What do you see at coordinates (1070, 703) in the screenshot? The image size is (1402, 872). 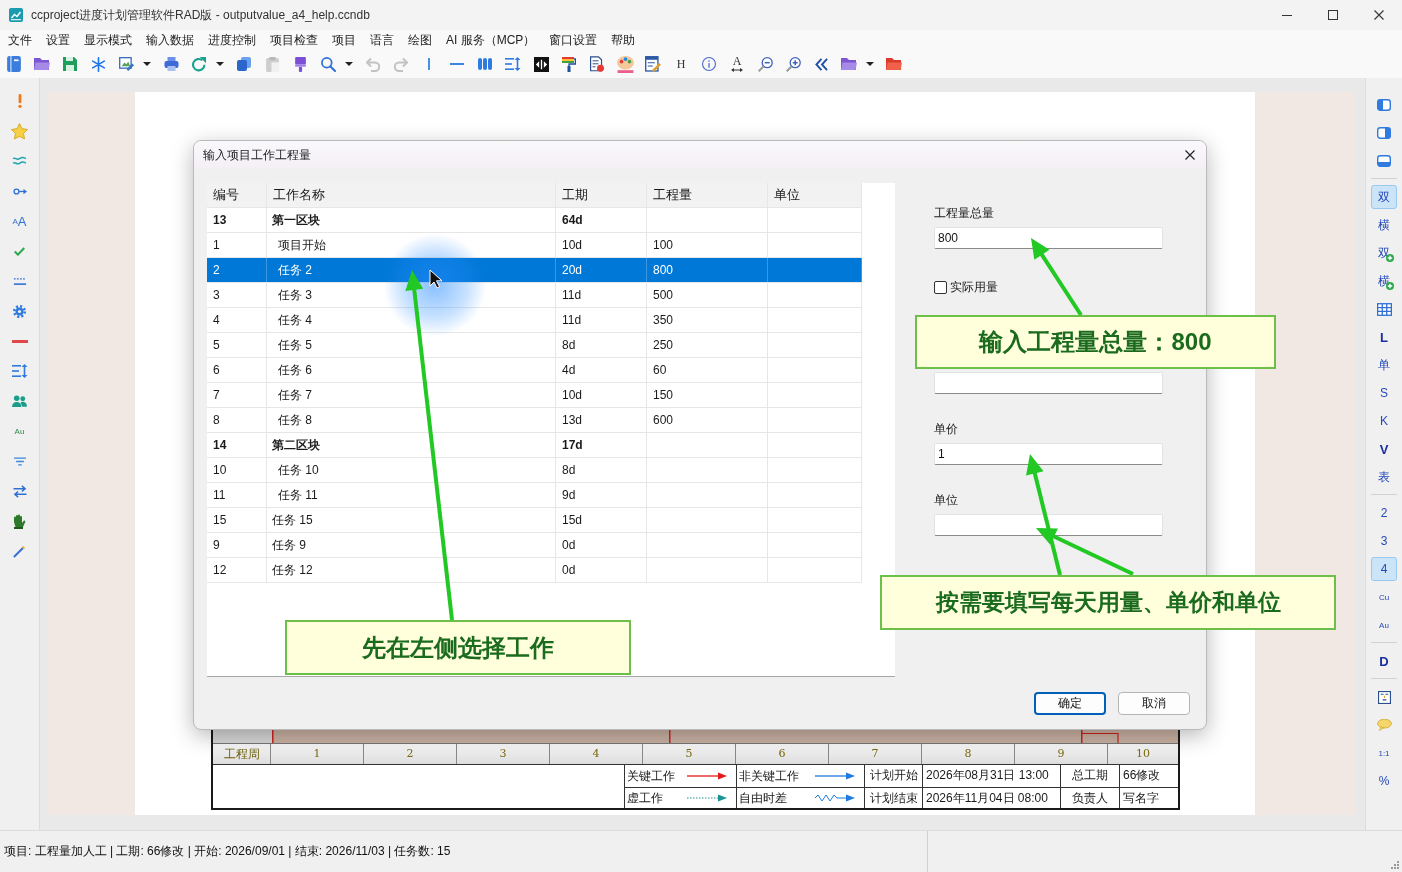 I see `dialog-button: 确定` at bounding box center [1070, 703].